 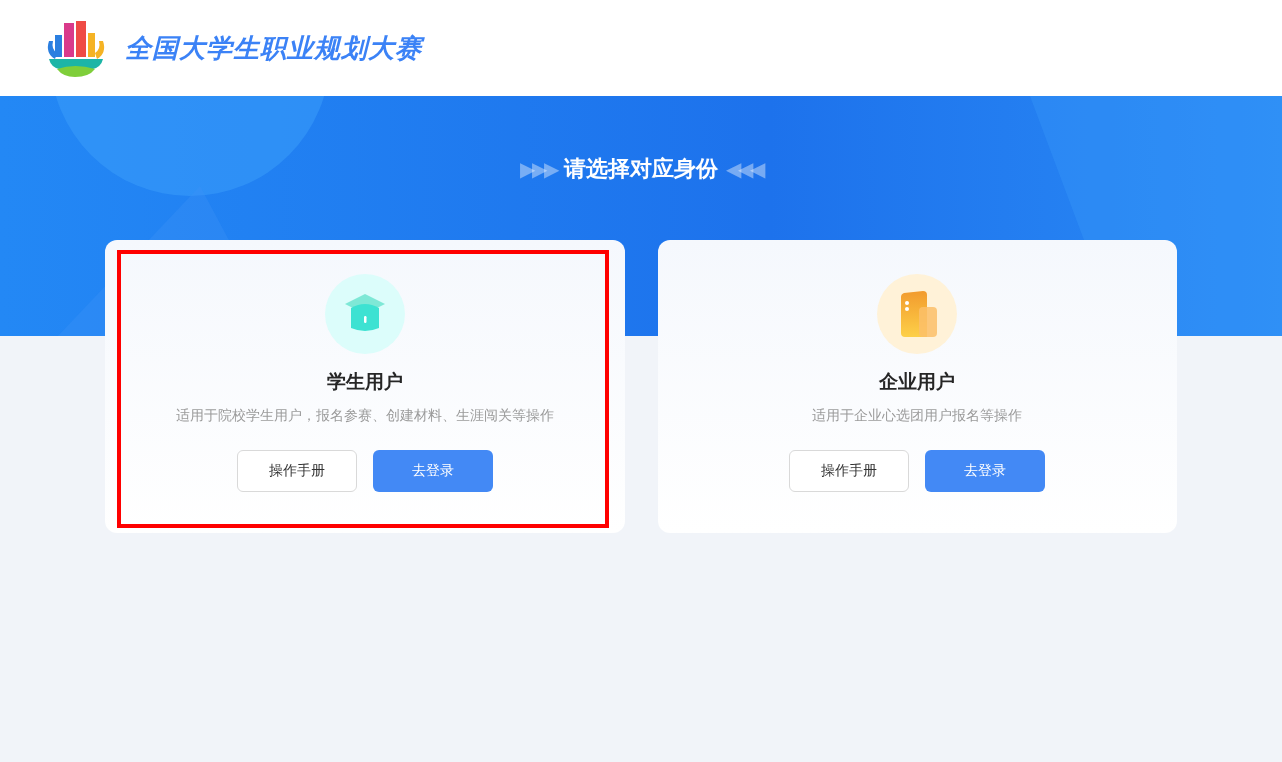 I want to click on card-title: 企业用户, so click(x=917, y=382).